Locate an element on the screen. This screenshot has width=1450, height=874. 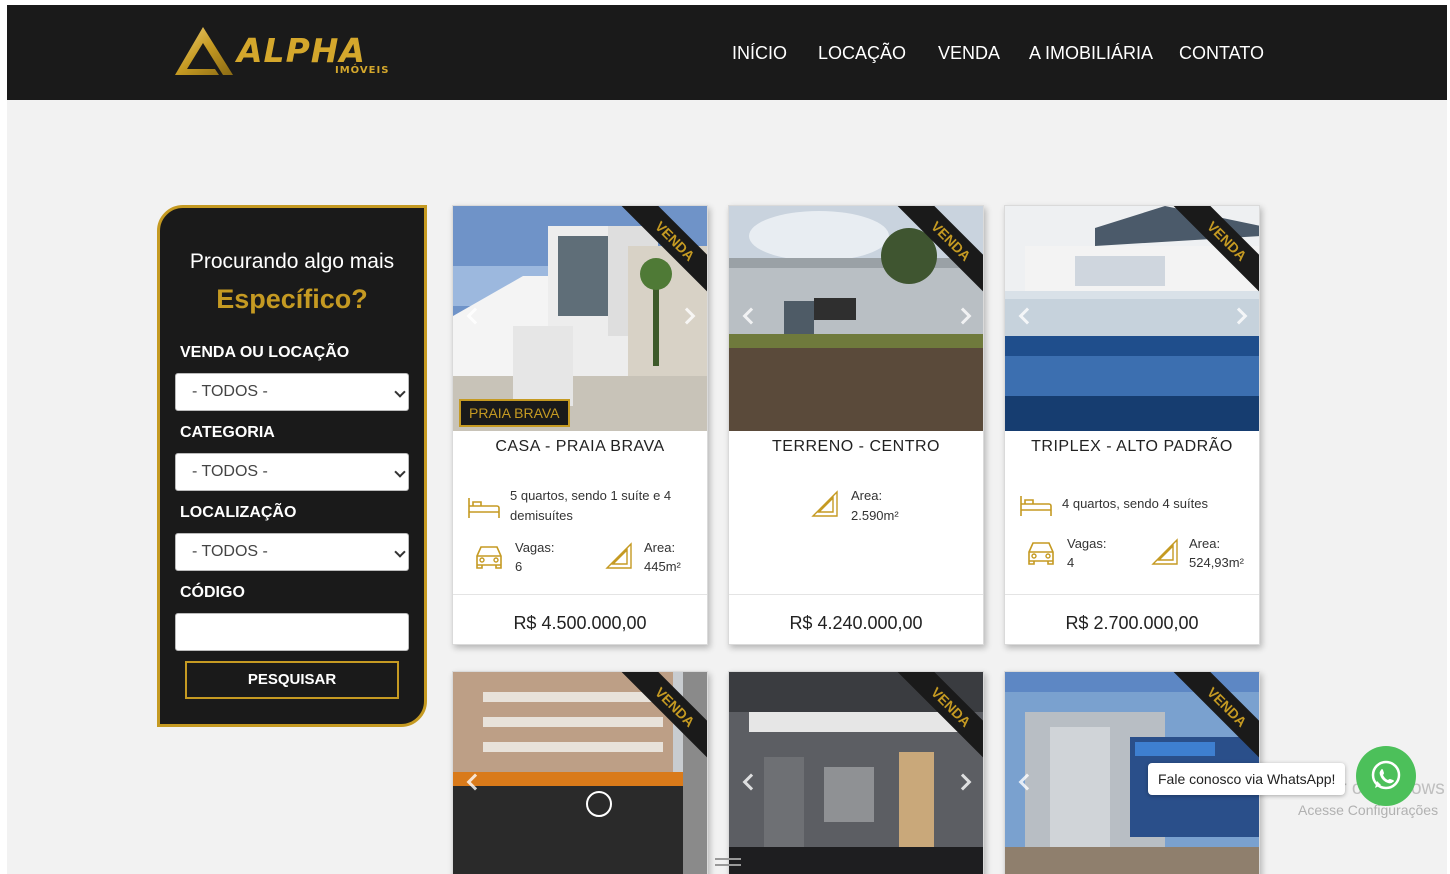
area-value: 2.590m² is located at coordinates (875, 515).